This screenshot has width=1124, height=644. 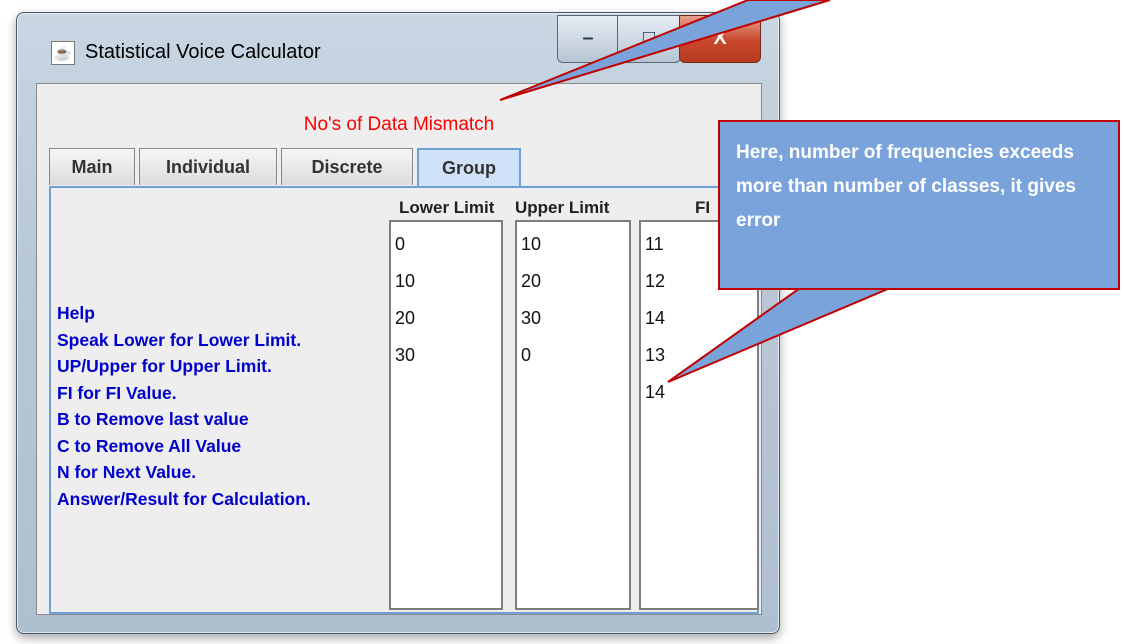 I want to click on callout-pointer, so click(x=779, y=335).